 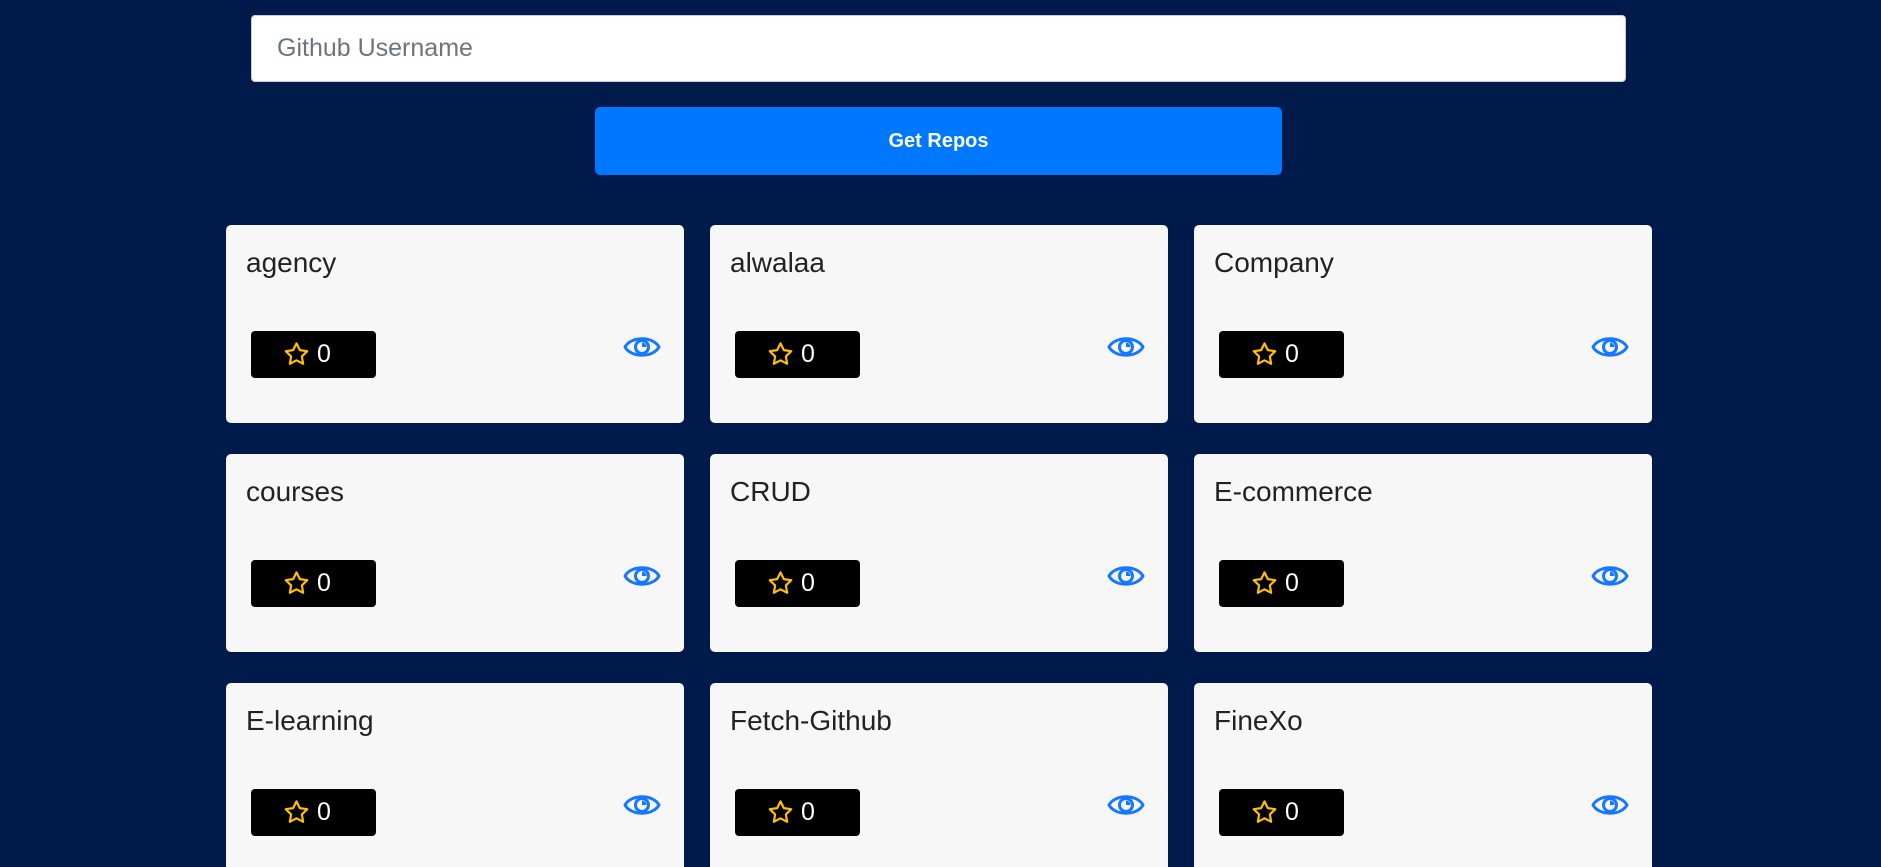 I want to click on repo-name: Company, so click(x=1274, y=262).